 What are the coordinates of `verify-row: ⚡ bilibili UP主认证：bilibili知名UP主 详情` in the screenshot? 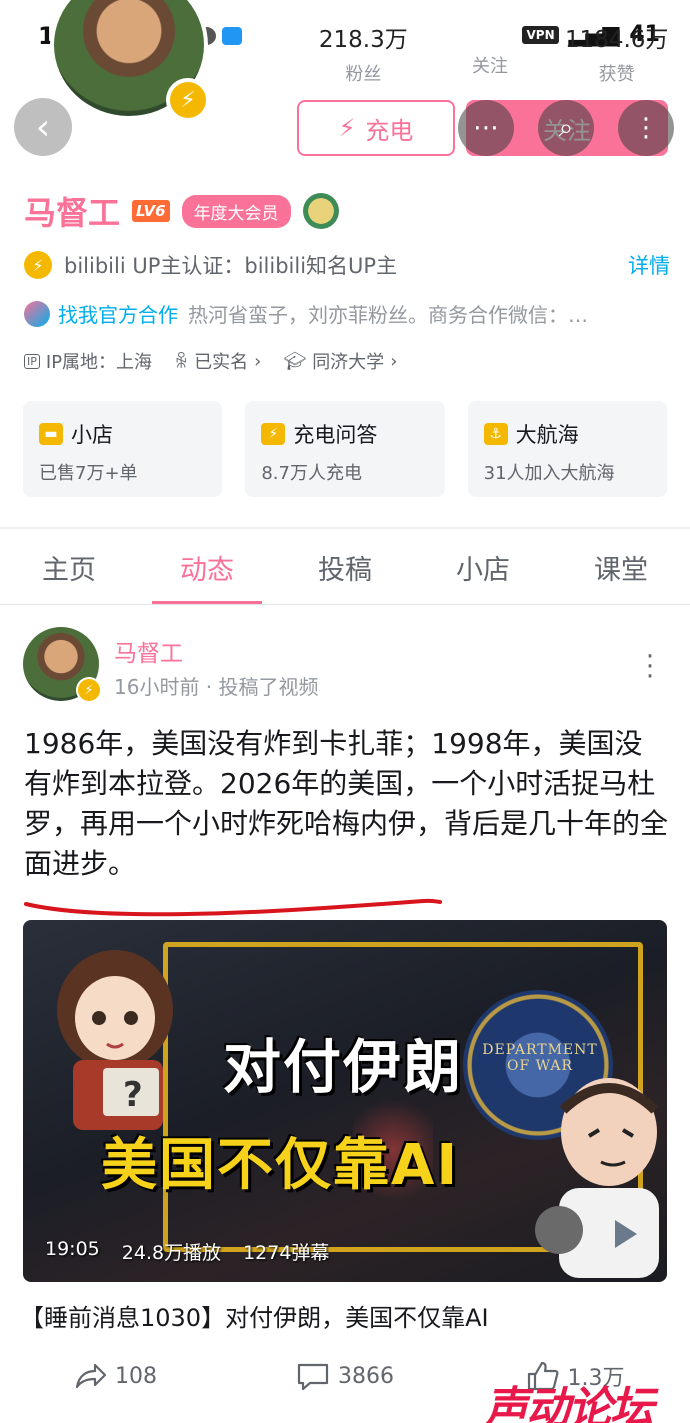 It's located at (347, 265).